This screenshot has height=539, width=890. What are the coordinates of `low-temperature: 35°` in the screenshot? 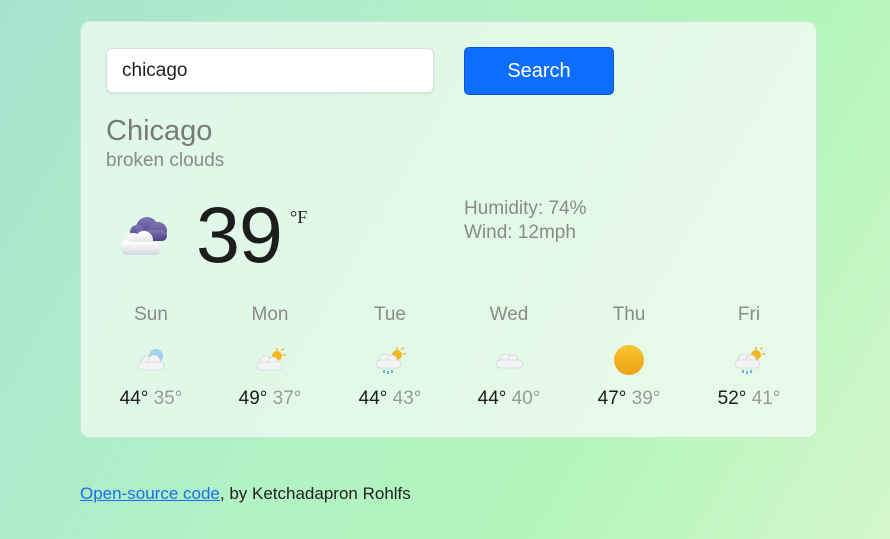 It's located at (168, 398).